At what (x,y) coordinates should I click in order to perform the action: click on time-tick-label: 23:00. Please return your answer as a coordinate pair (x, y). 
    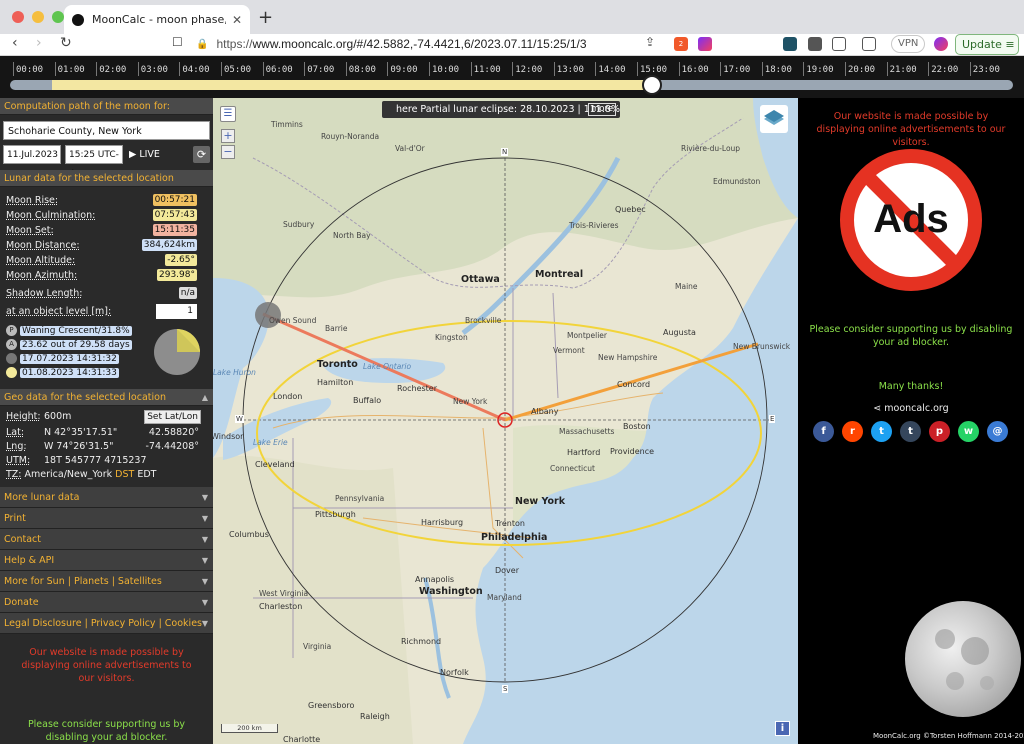
    Looking at the image, I should click on (986, 70).